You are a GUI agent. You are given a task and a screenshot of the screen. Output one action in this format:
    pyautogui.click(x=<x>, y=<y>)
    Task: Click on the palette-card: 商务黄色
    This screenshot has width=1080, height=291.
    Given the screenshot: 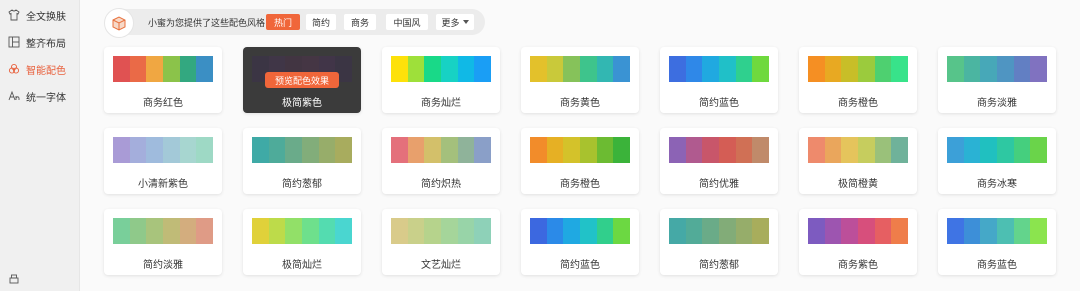 What is the action you would take?
    pyautogui.click(x=580, y=80)
    